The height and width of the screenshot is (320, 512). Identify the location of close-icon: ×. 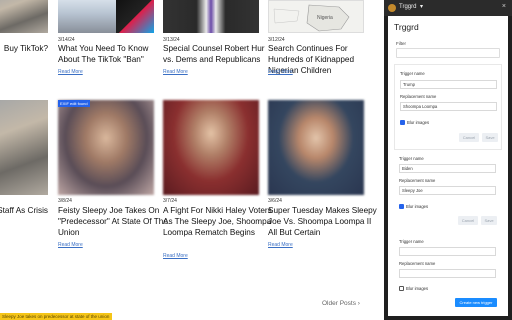
(504, 6).